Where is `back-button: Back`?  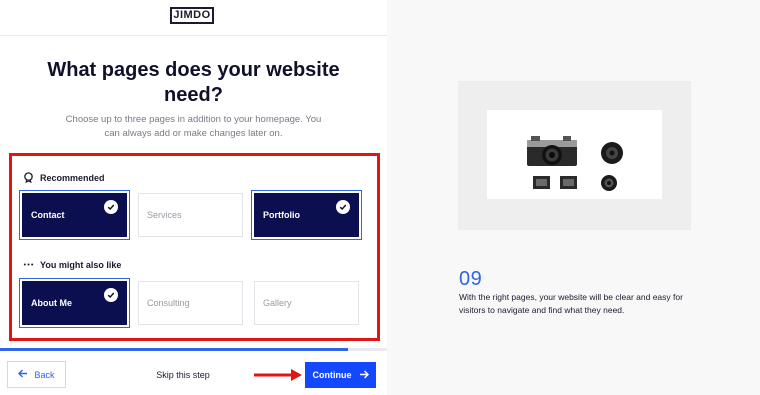 back-button: Back is located at coordinates (36, 374).